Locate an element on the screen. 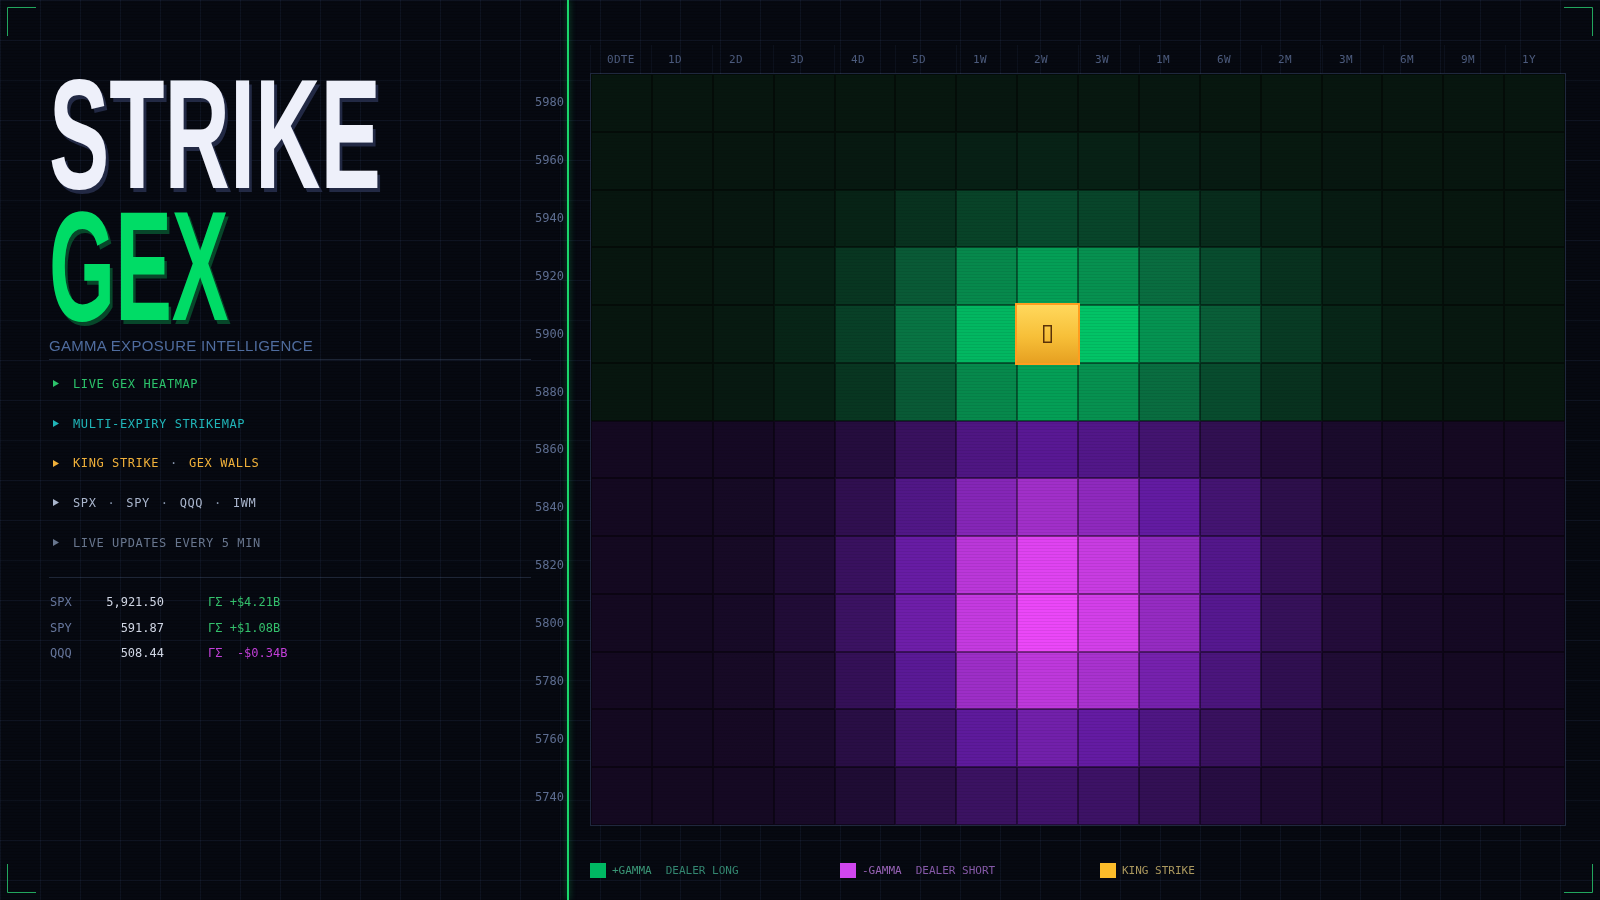 This screenshot has width=1600, height=900. feature-label: IWM is located at coordinates (244, 502).